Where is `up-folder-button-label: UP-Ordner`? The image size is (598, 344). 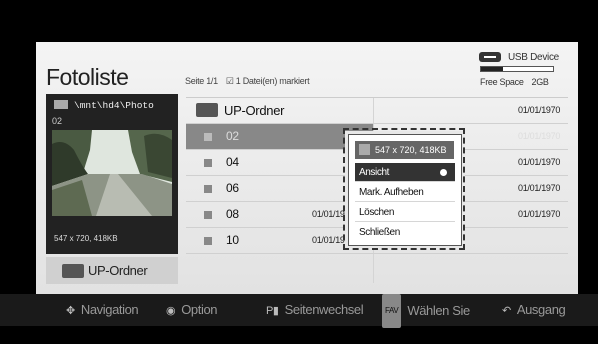 up-folder-button-label: UP-Ordner is located at coordinates (118, 270).